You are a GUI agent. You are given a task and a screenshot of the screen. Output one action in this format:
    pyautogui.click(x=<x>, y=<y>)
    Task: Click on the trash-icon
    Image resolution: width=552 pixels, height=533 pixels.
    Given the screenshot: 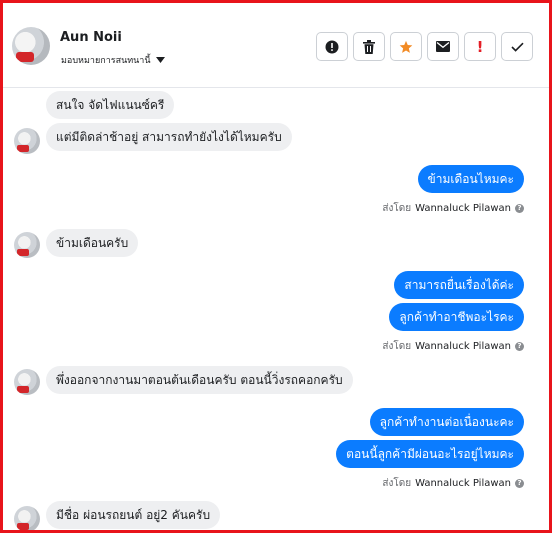 What is the action you would take?
    pyautogui.click(x=369, y=46)
    